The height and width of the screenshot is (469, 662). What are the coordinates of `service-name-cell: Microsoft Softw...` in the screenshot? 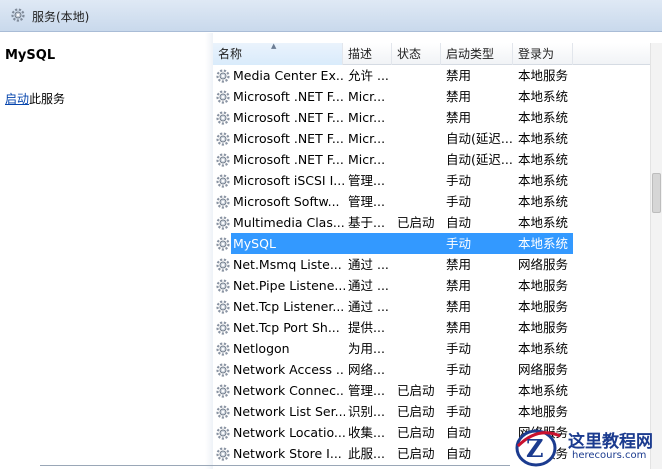 It's located at (286, 201).